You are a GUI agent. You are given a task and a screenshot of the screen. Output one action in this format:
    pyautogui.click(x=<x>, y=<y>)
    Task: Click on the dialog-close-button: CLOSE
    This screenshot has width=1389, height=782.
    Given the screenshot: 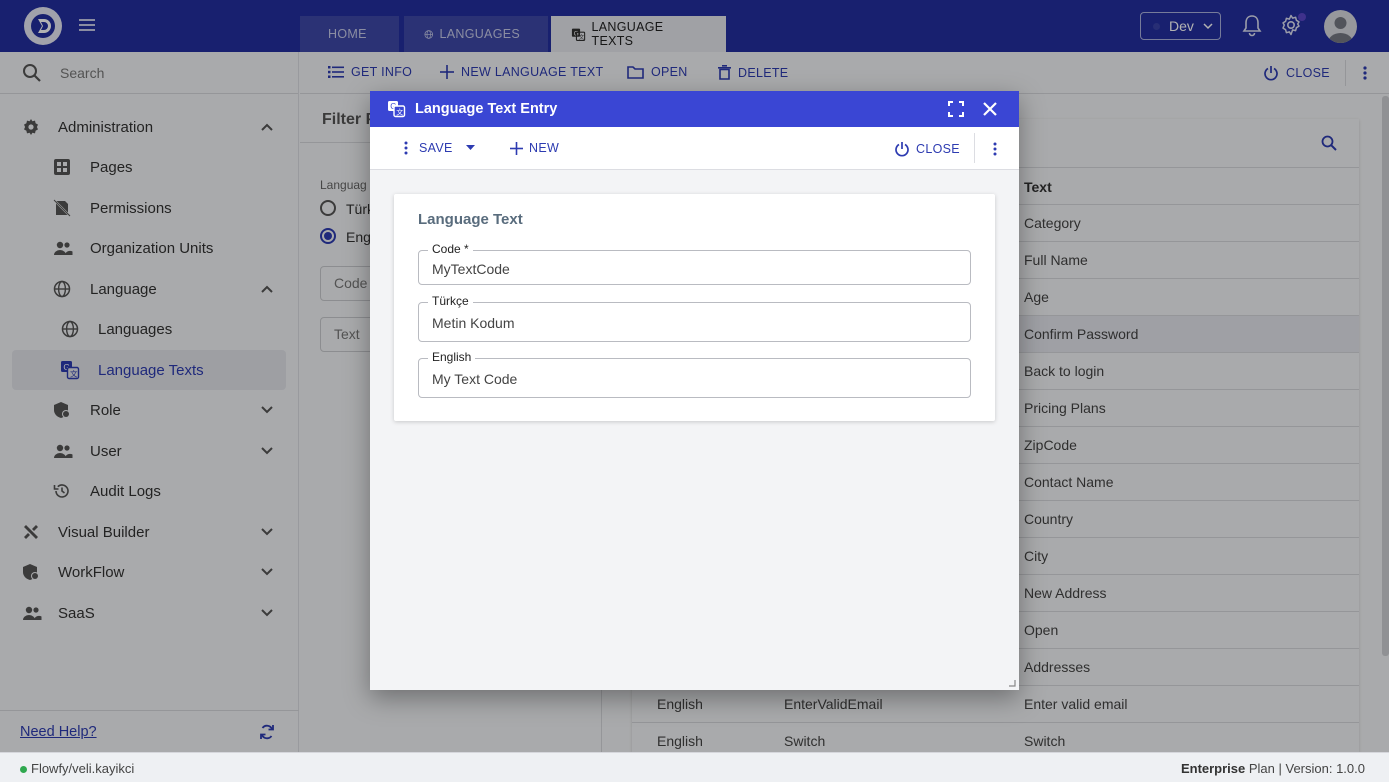 What is the action you would take?
    pyautogui.click(x=927, y=149)
    